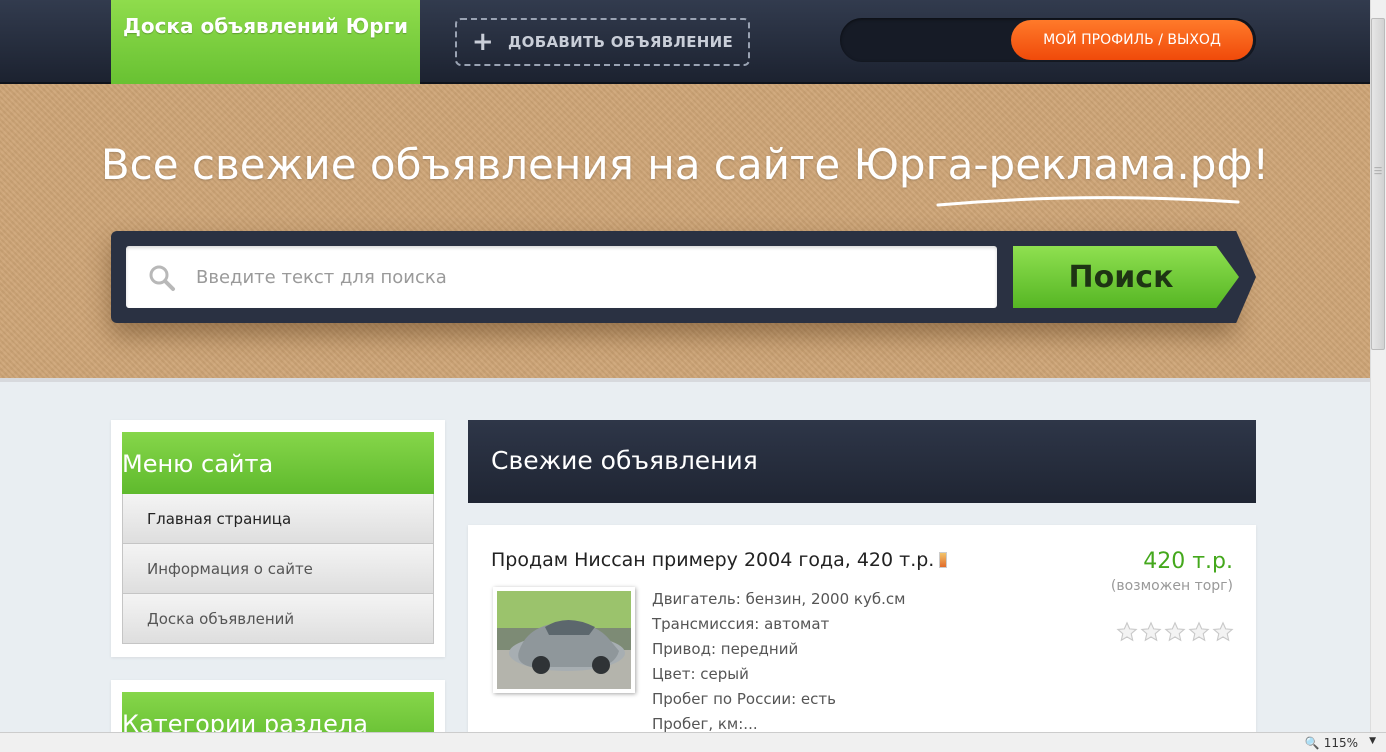 The image size is (1386, 752). Describe the element at coordinates (1378, 170) in the screenshot. I see `scroll-grip-icon: — — —` at that location.